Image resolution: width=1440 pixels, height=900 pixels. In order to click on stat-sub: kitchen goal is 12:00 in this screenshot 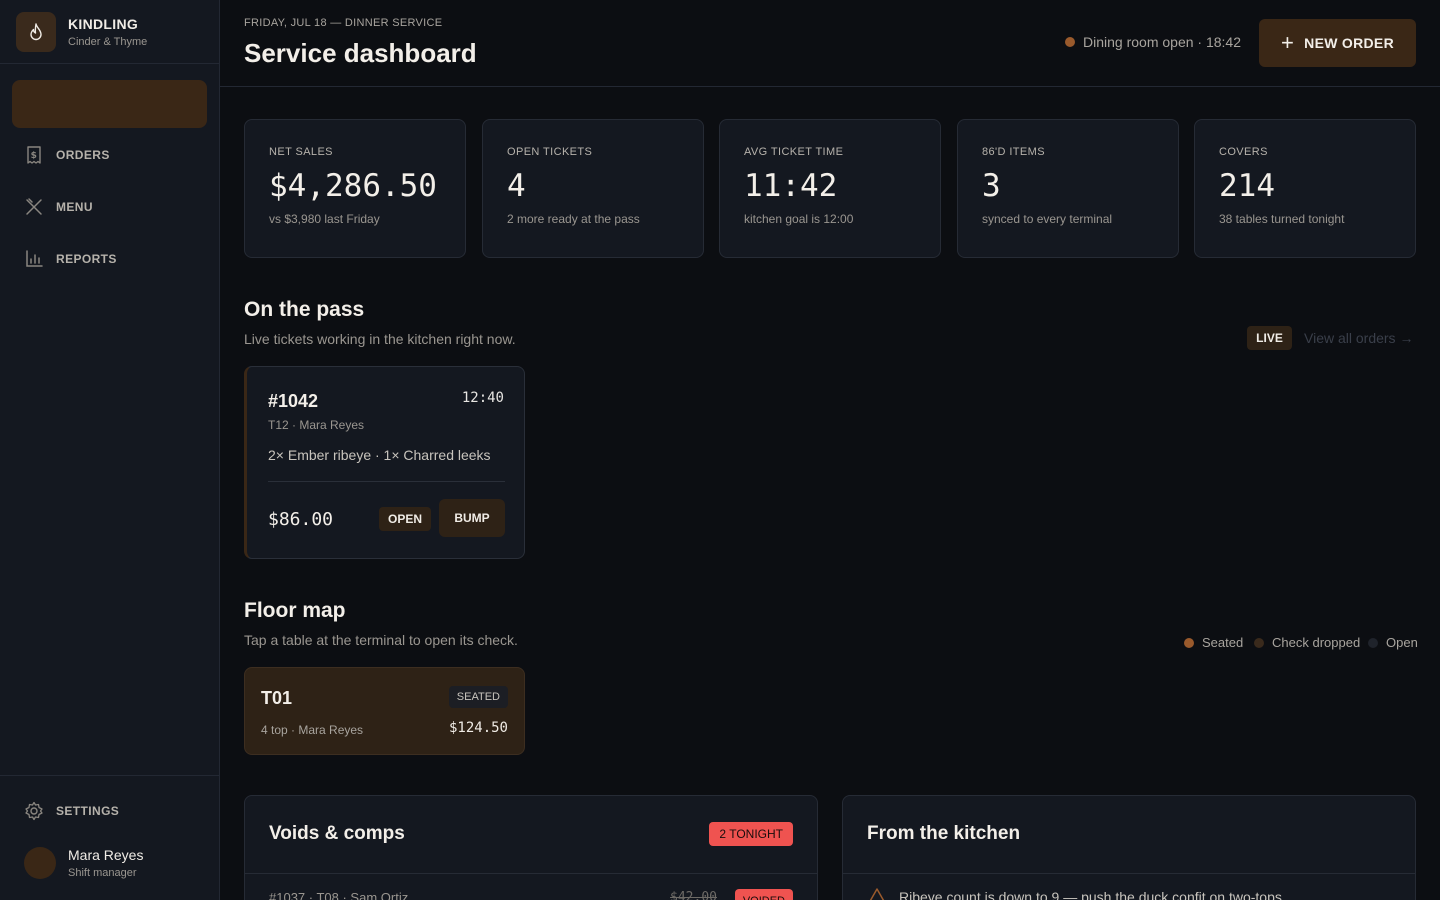, I will do `click(799, 219)`.